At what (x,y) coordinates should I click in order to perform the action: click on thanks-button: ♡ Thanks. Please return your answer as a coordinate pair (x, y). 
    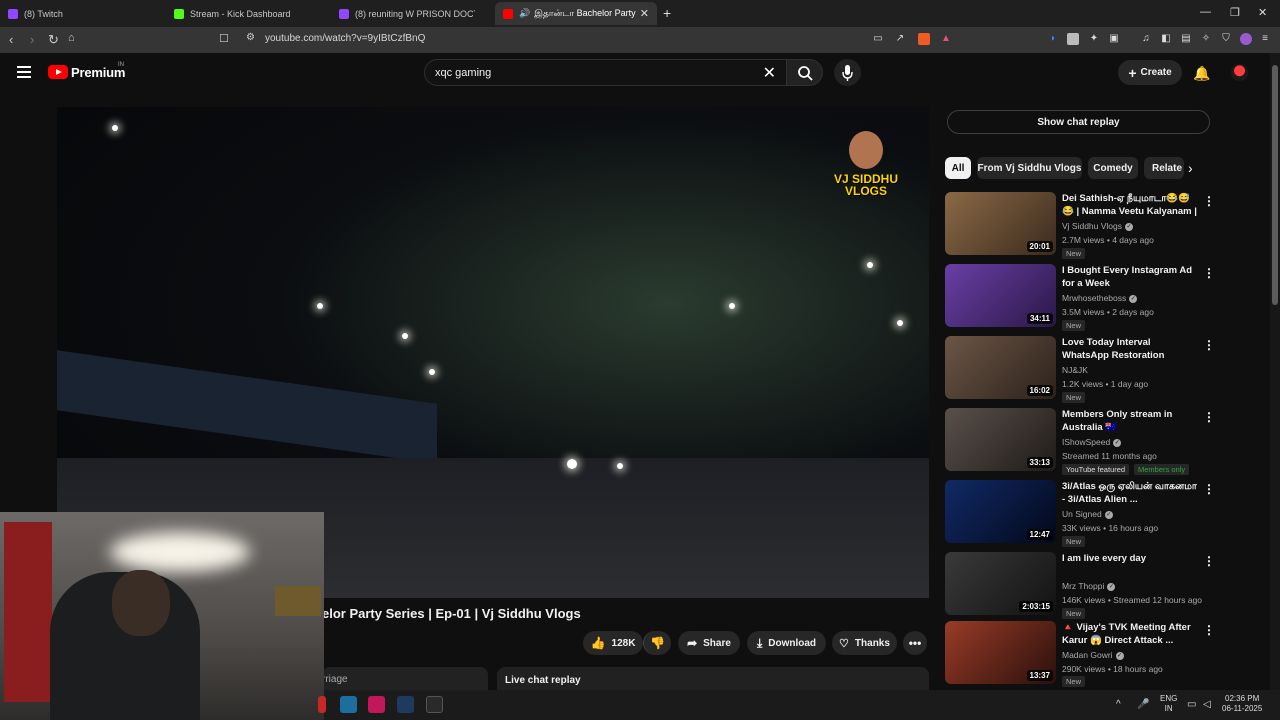
    Looking at the image, I should click on (864, 643).